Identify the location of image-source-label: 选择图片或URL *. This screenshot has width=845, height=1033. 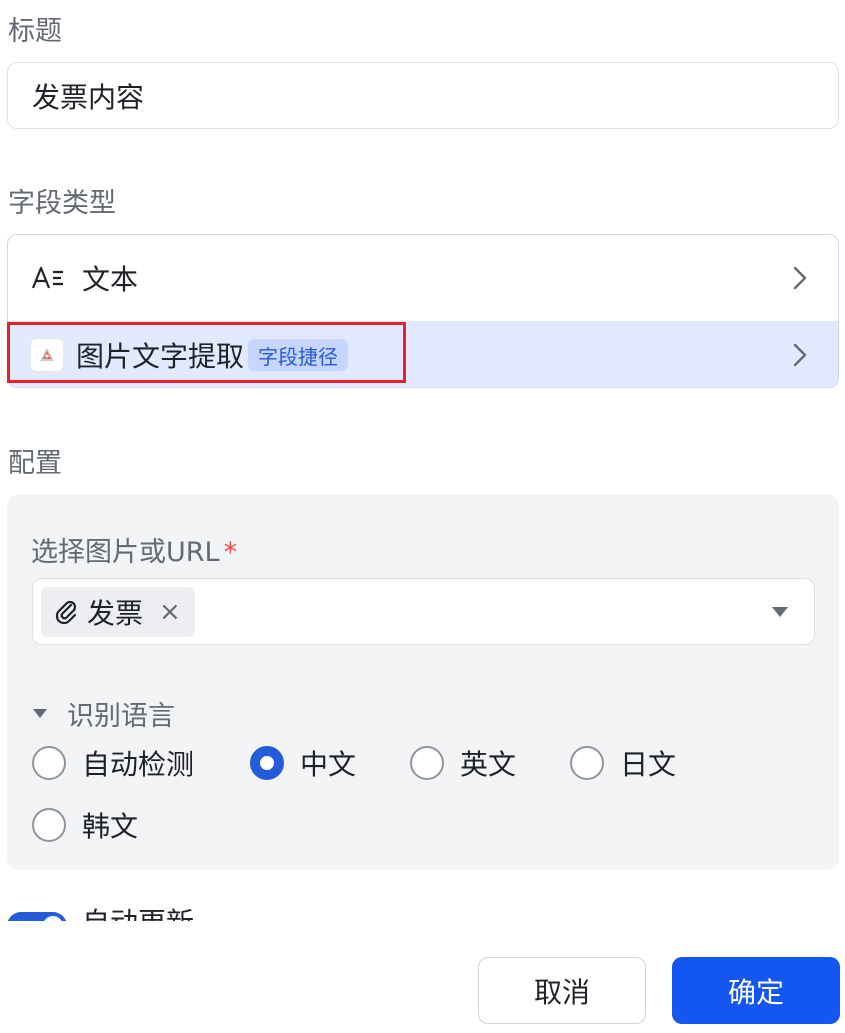
(134, 552).